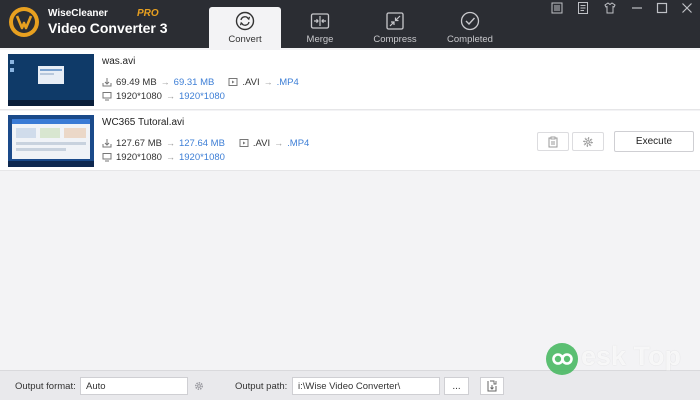 The width and height of the screenshot is (700, 400). What do you see at coordinates (562, 359) in the screenshot?
I see `watermark-logo-icon` at bounding box center [562, 359].